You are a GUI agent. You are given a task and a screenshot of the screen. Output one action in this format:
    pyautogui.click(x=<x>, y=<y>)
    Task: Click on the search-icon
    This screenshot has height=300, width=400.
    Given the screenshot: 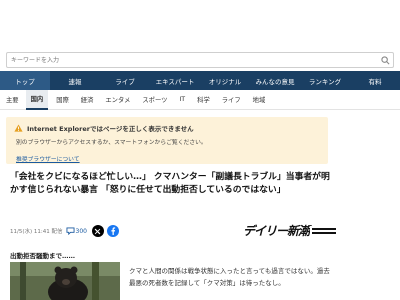 What is the action you would take?
    pyautogui.click(x=384, y=59)
    